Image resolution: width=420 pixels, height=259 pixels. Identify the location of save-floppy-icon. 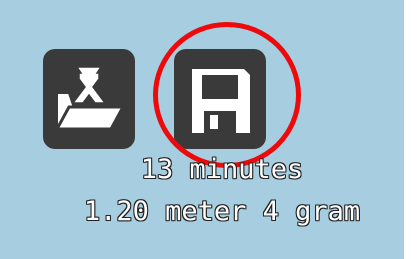
(221, 101).